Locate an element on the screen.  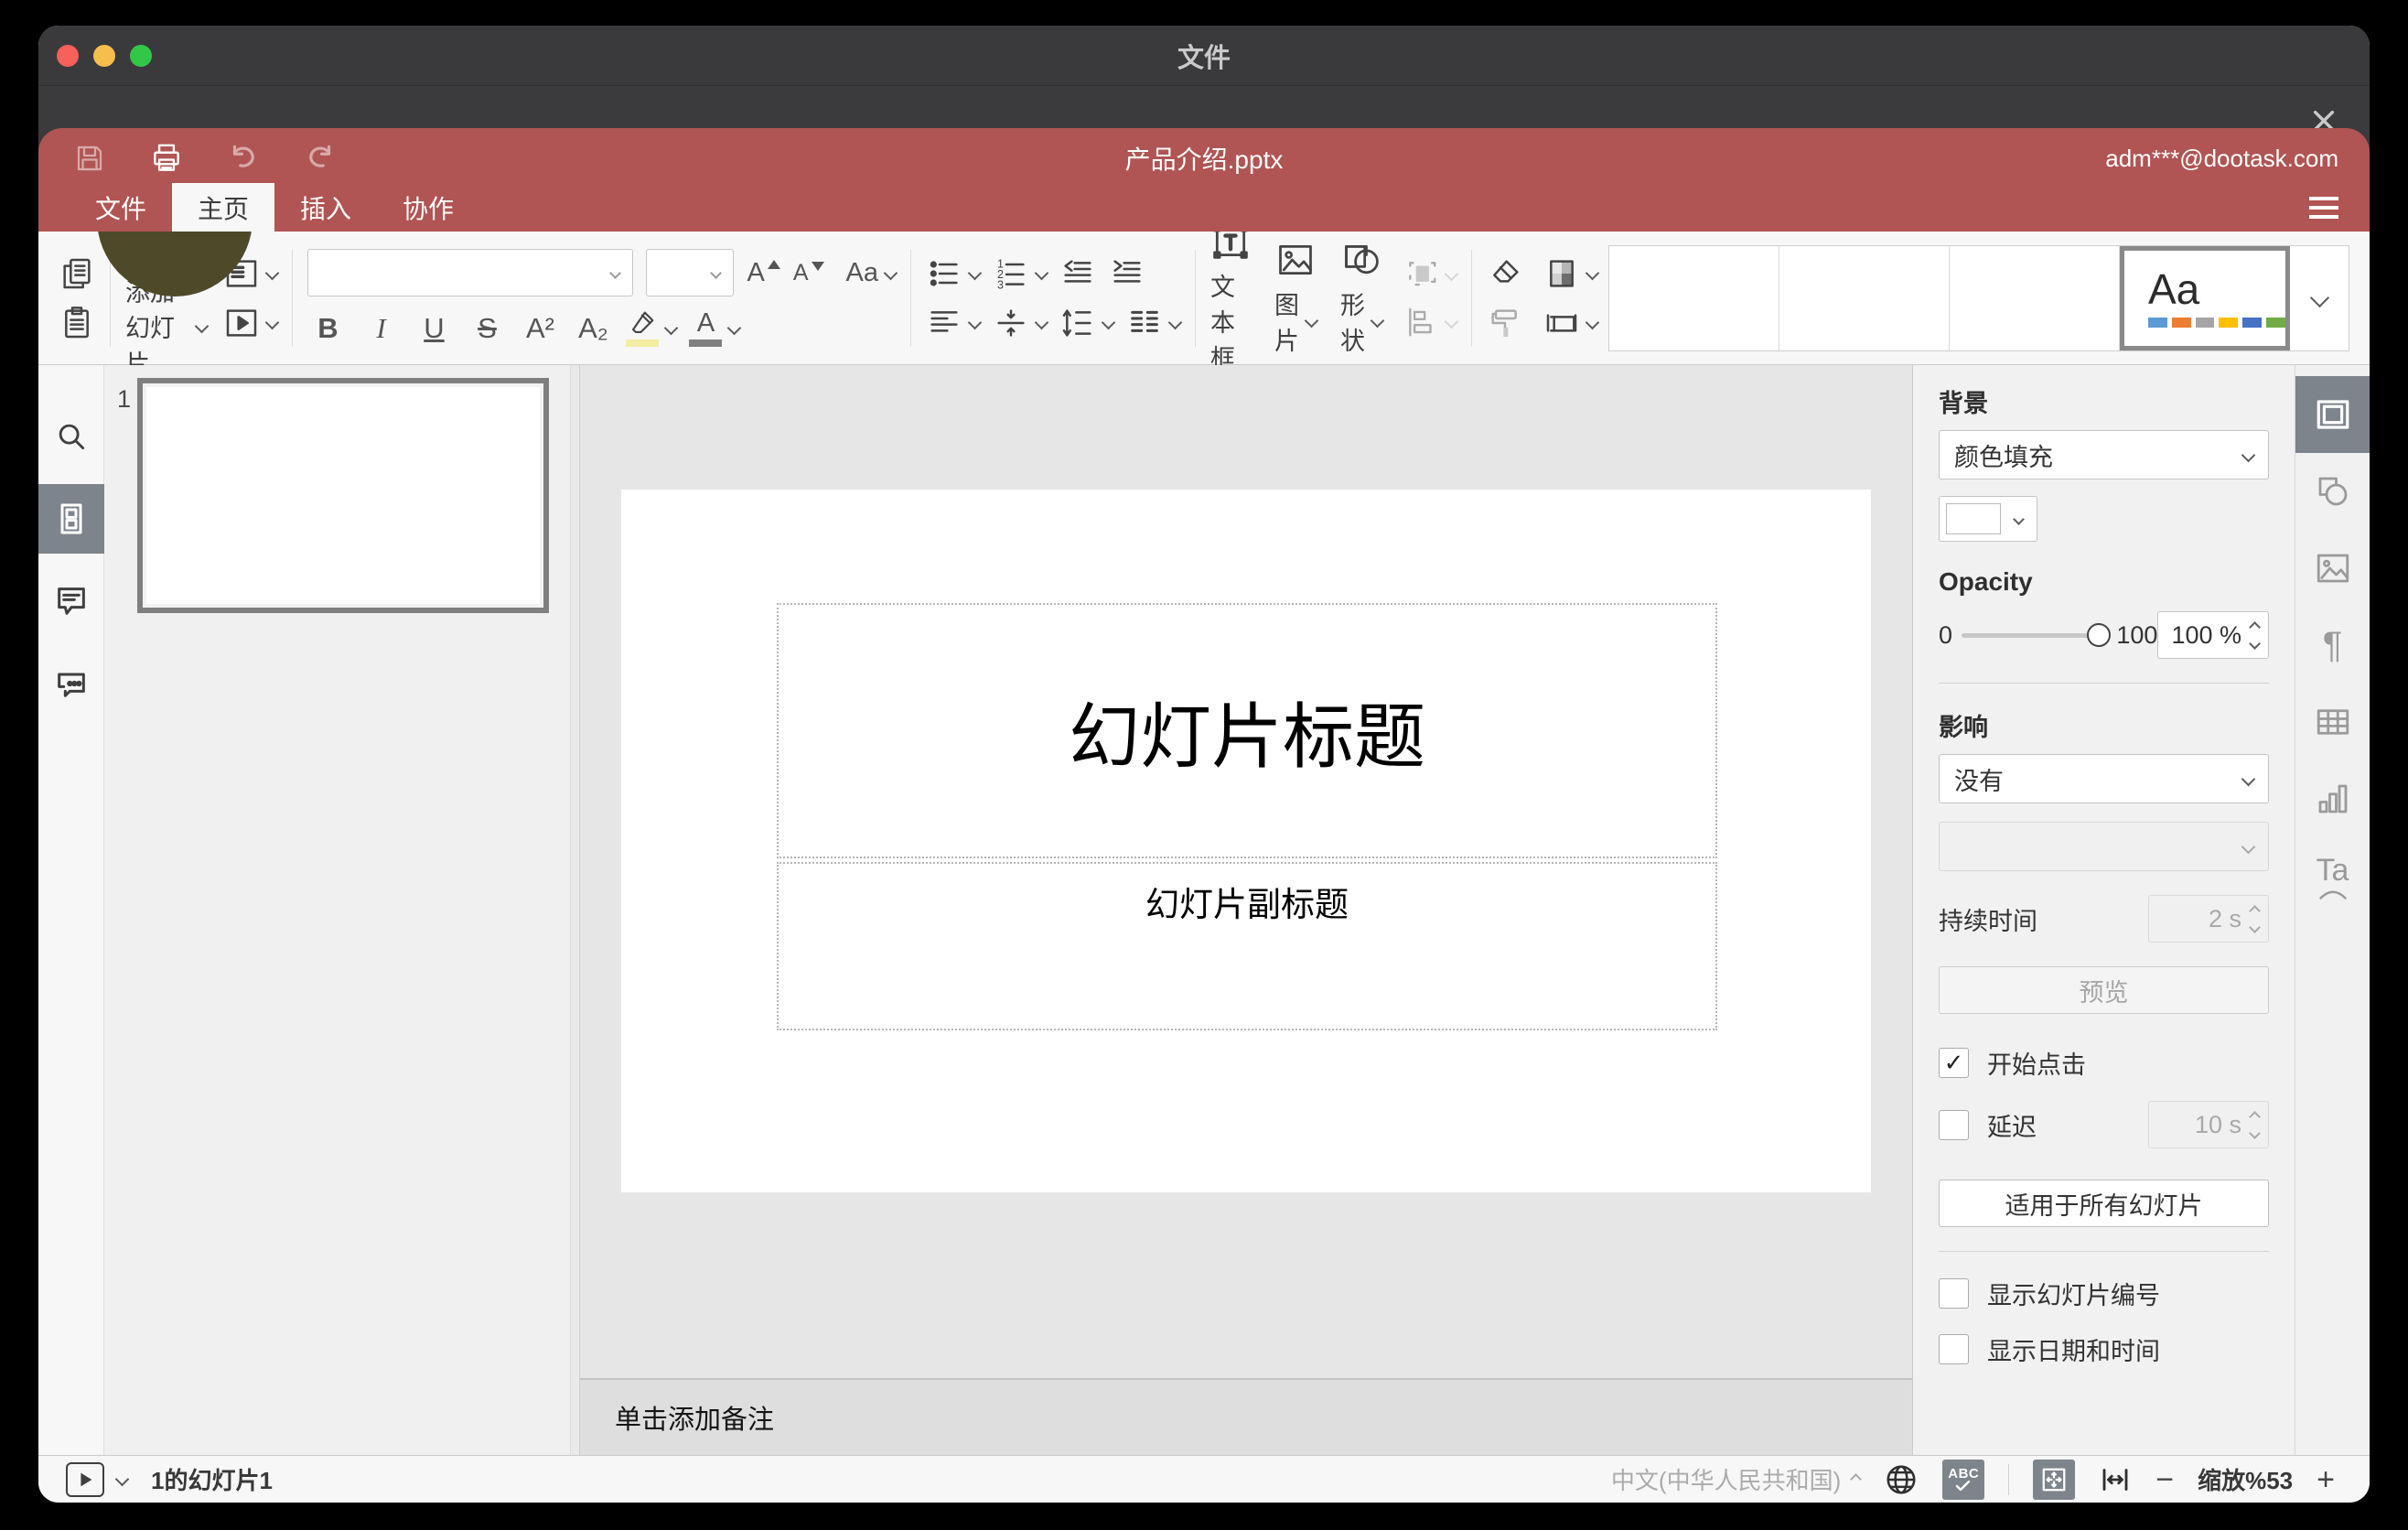
thumbnails-scrollbar is located at coordinates (574, 910).